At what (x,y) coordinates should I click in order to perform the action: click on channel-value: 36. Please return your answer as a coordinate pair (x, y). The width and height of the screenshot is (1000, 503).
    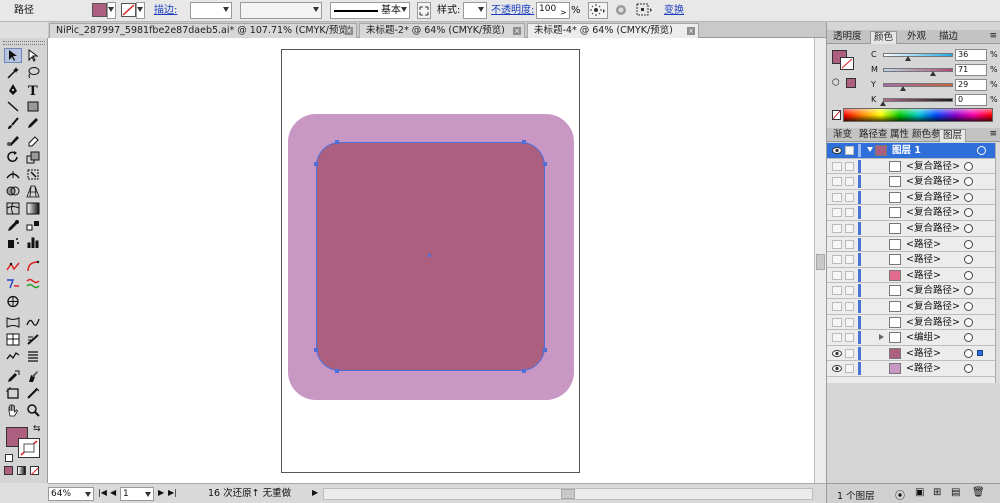
    Looking at the image, I should click on (971, 55).